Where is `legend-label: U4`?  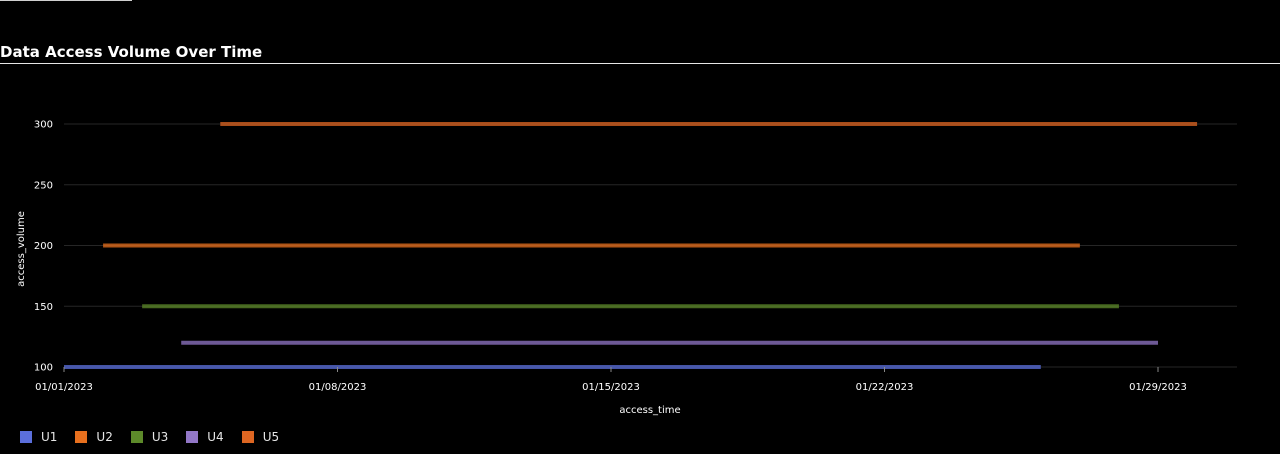
legend-label: U4 is located at coordinates (215, 437).